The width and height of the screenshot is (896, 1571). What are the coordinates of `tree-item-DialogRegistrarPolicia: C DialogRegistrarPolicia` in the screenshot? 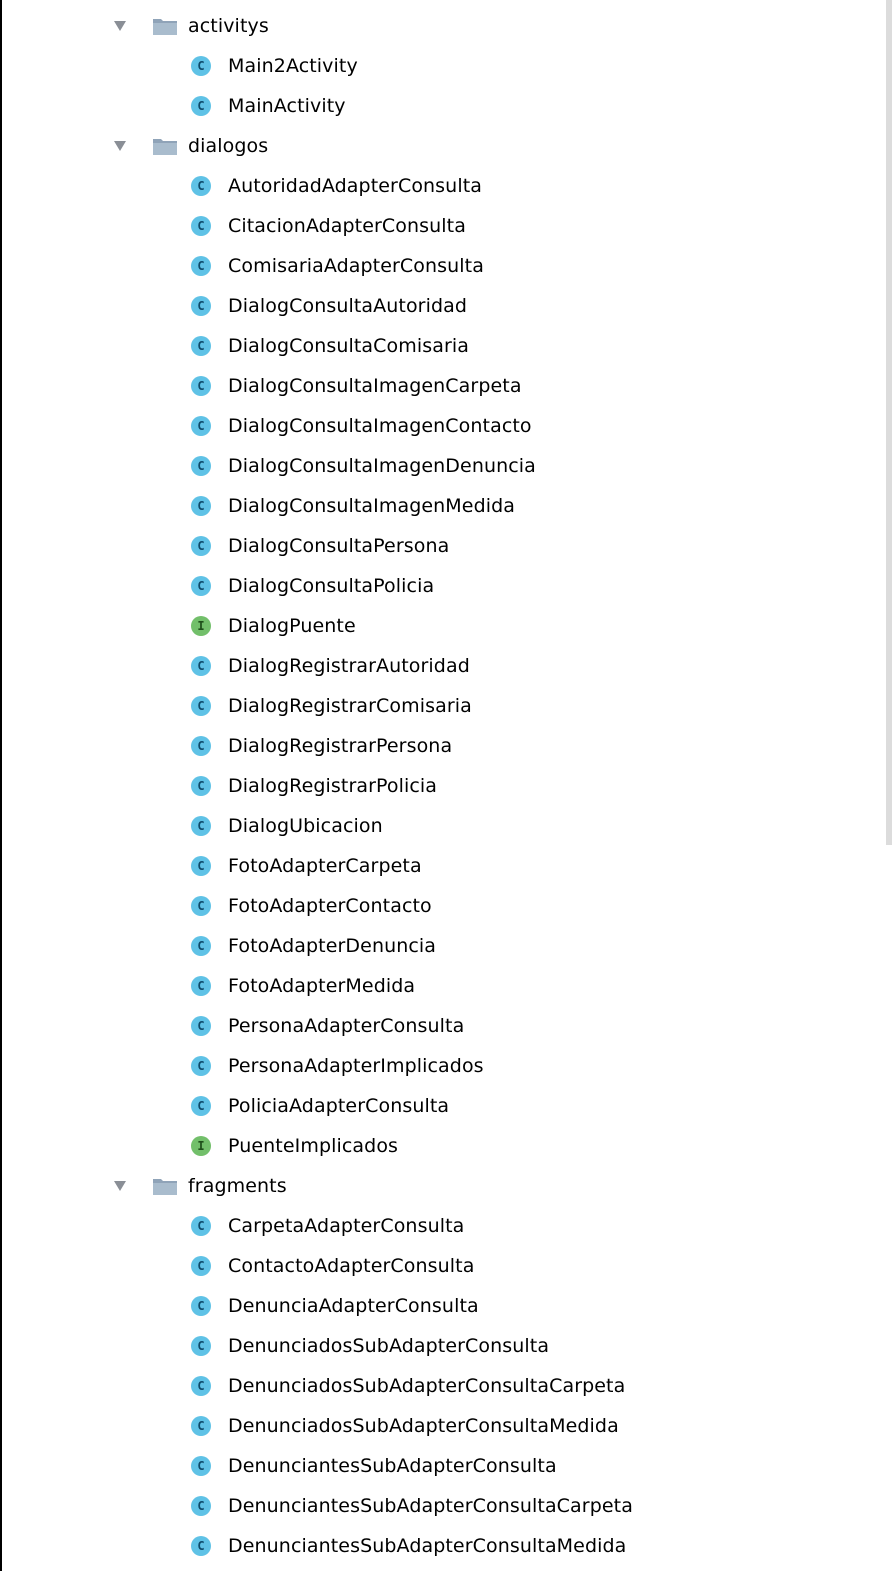 It's located at (442, 786).